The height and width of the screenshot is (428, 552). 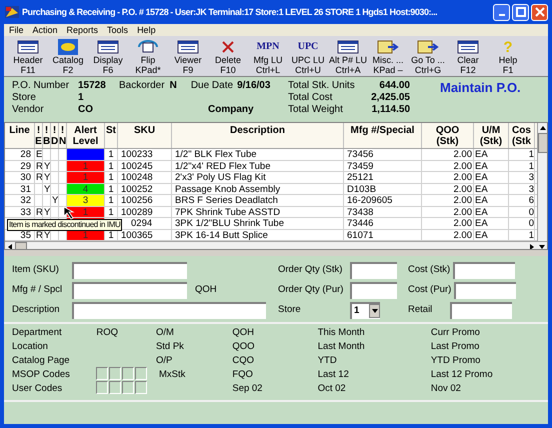 I want to click on toolbar-button: Delete F10, so click(x=228, y=57).